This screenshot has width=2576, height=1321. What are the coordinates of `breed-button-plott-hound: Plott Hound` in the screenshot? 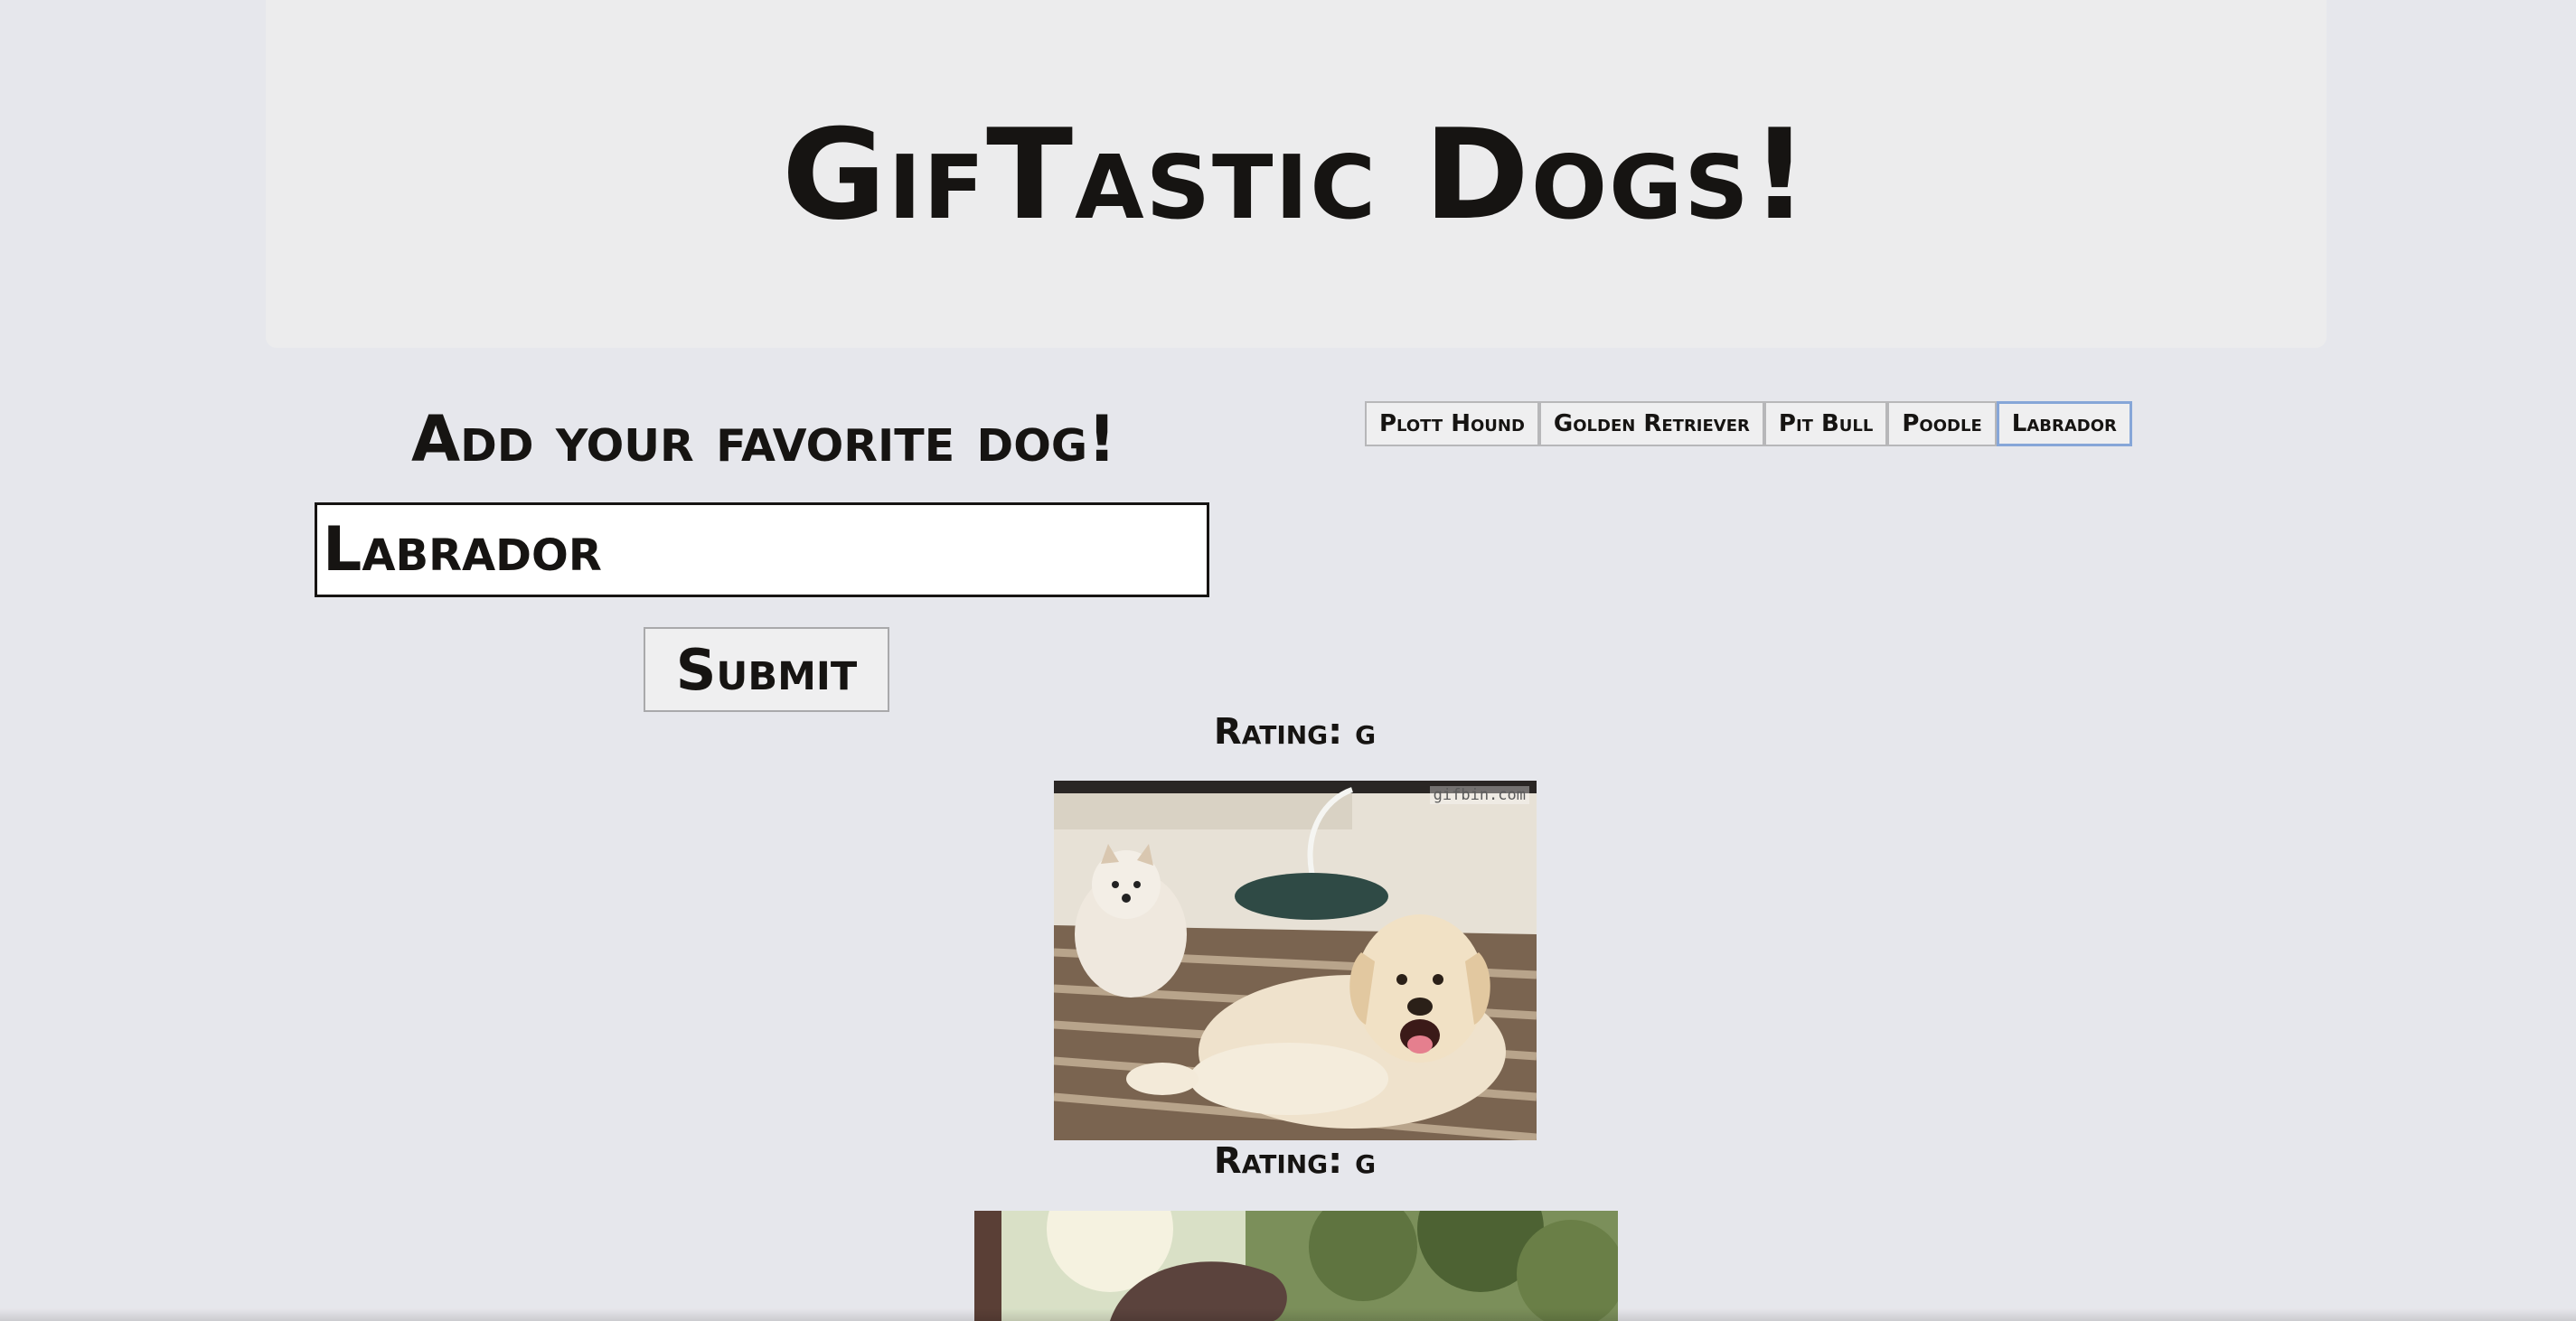 It's located at (1452, 423).